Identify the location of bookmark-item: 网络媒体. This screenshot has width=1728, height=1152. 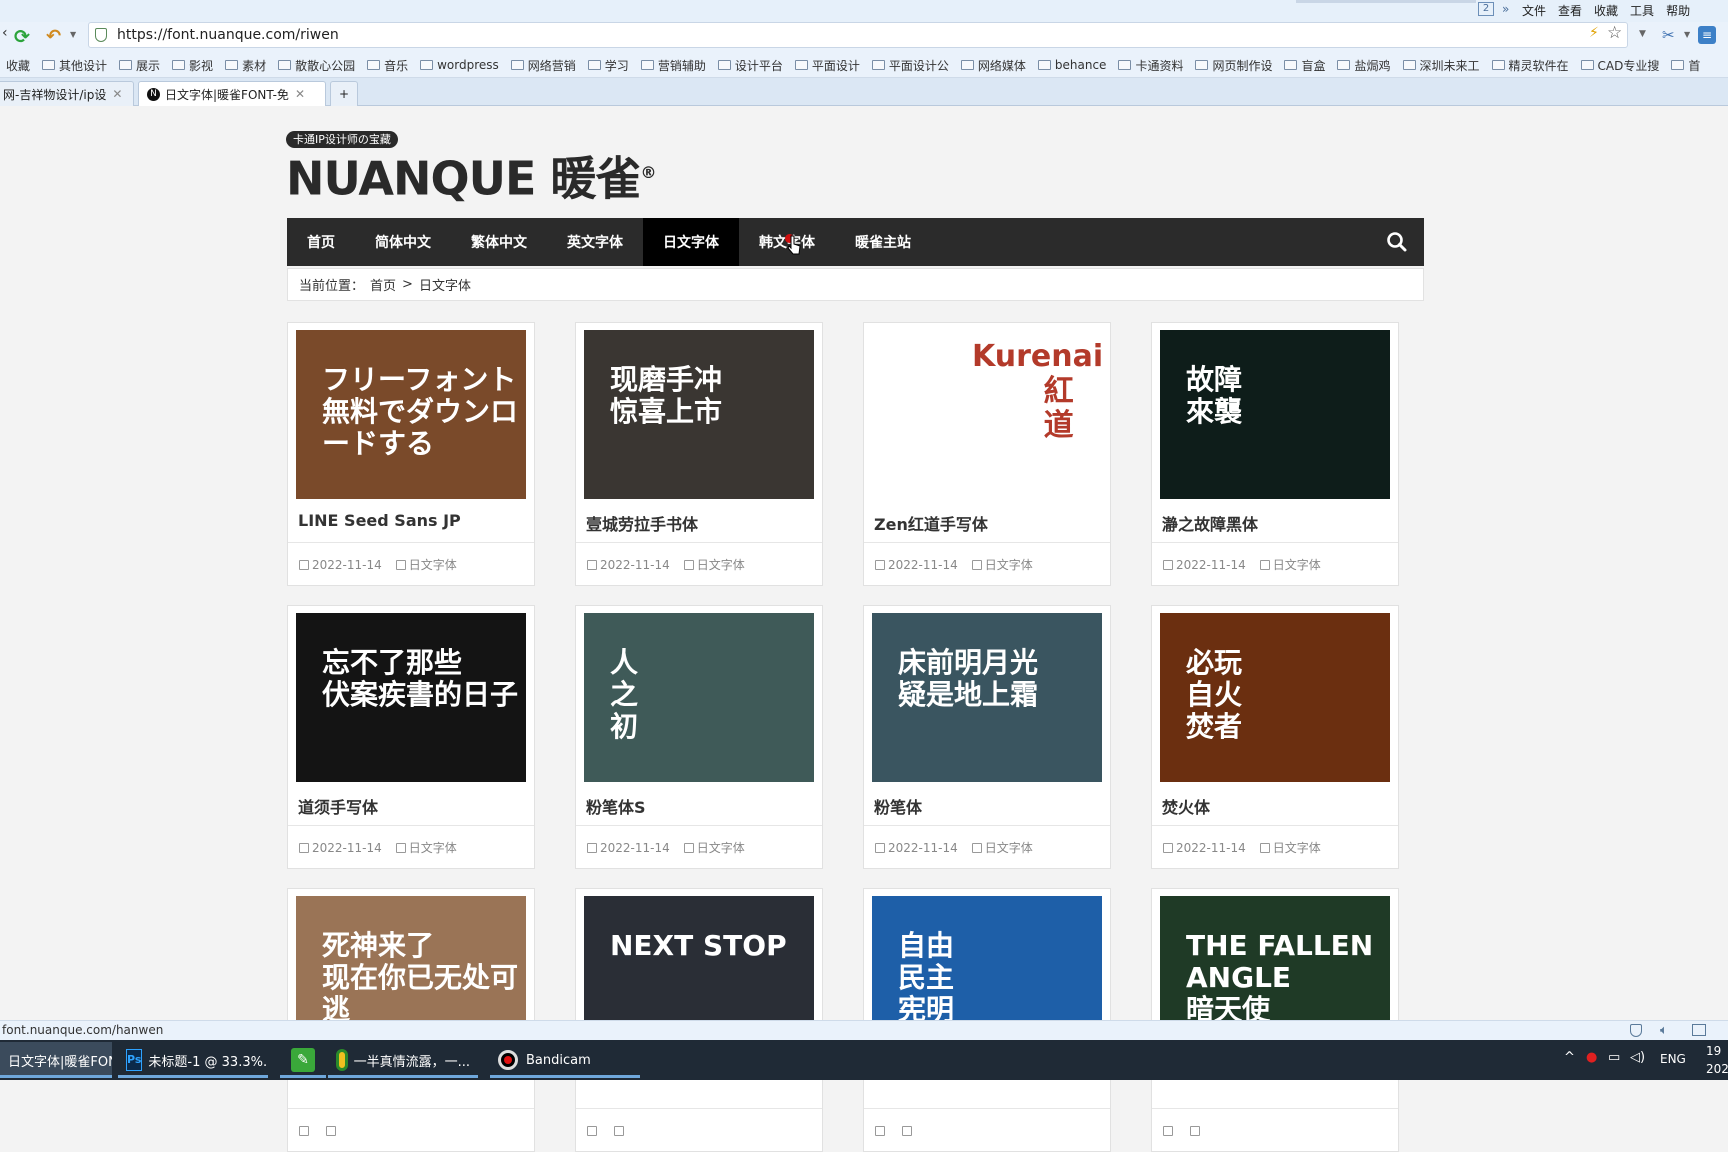
(993, 64).